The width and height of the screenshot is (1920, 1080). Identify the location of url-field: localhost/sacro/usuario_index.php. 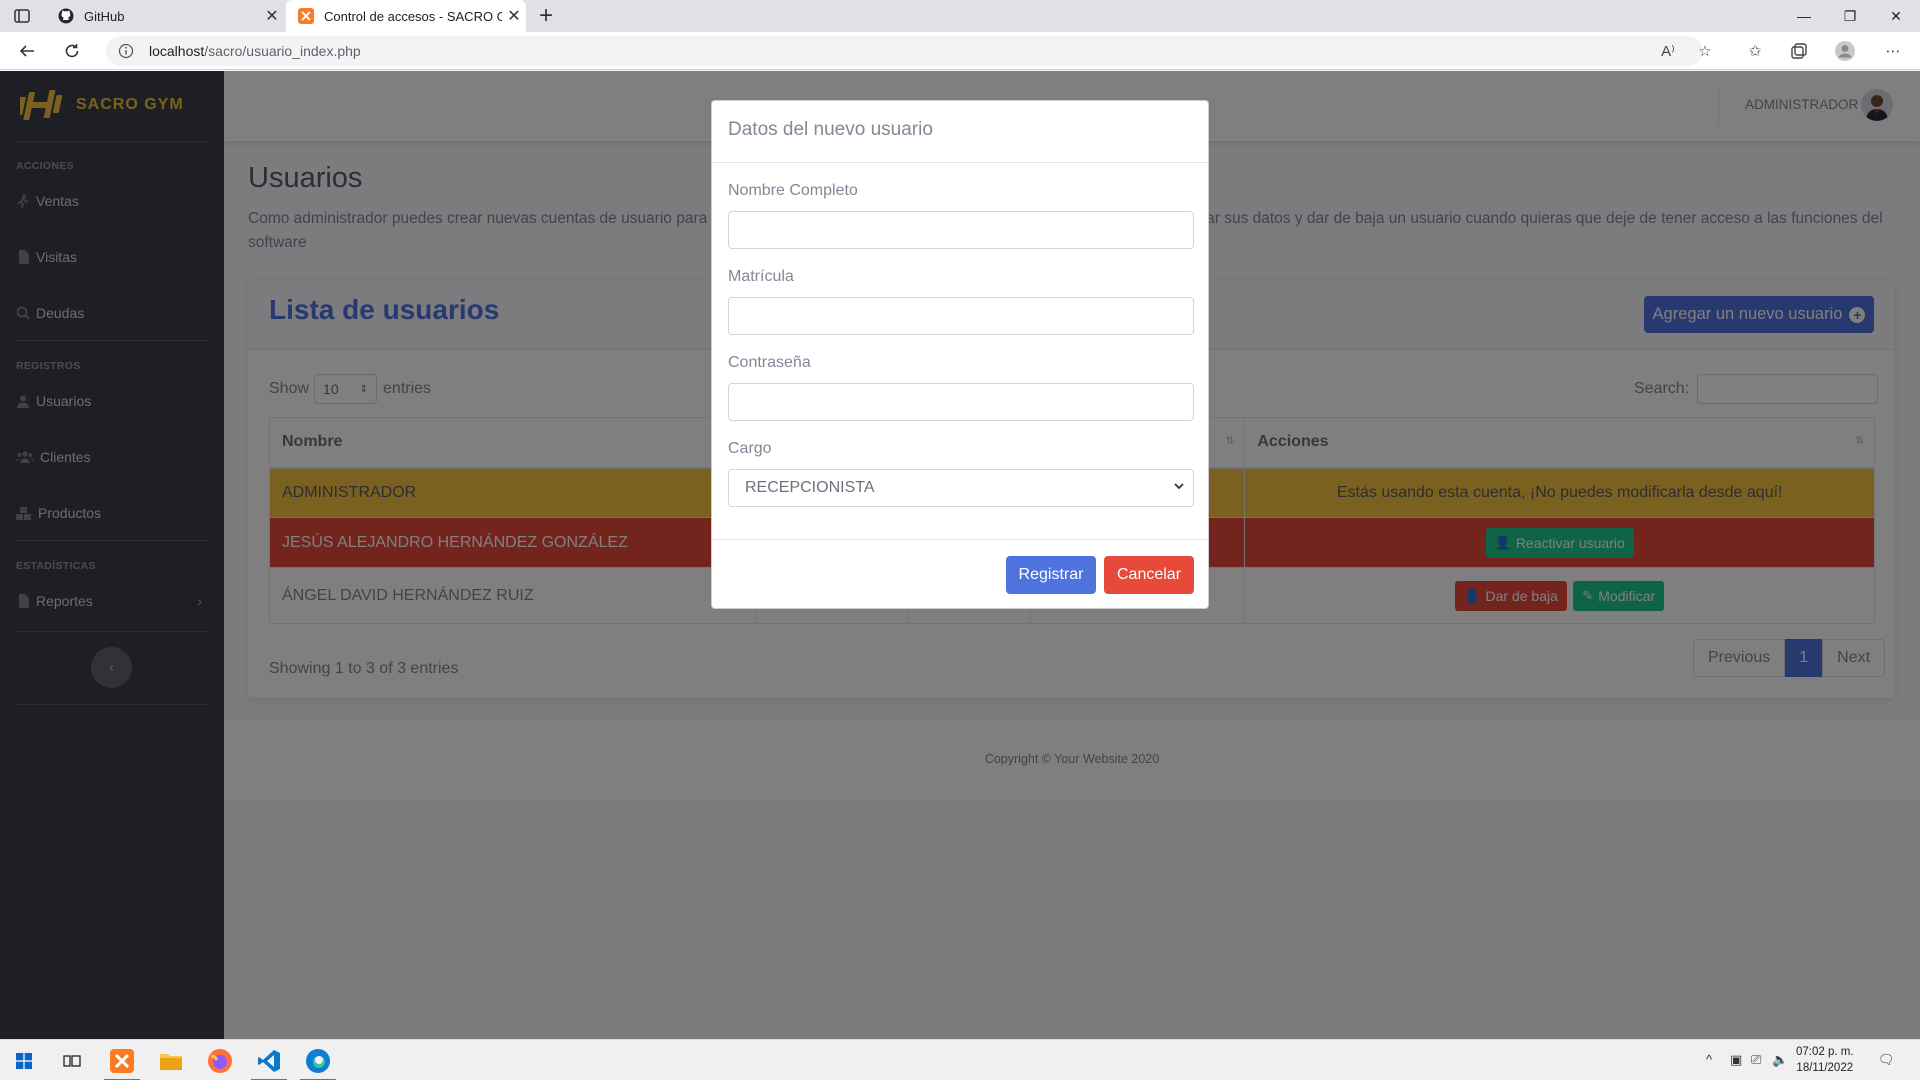
(904, 51).